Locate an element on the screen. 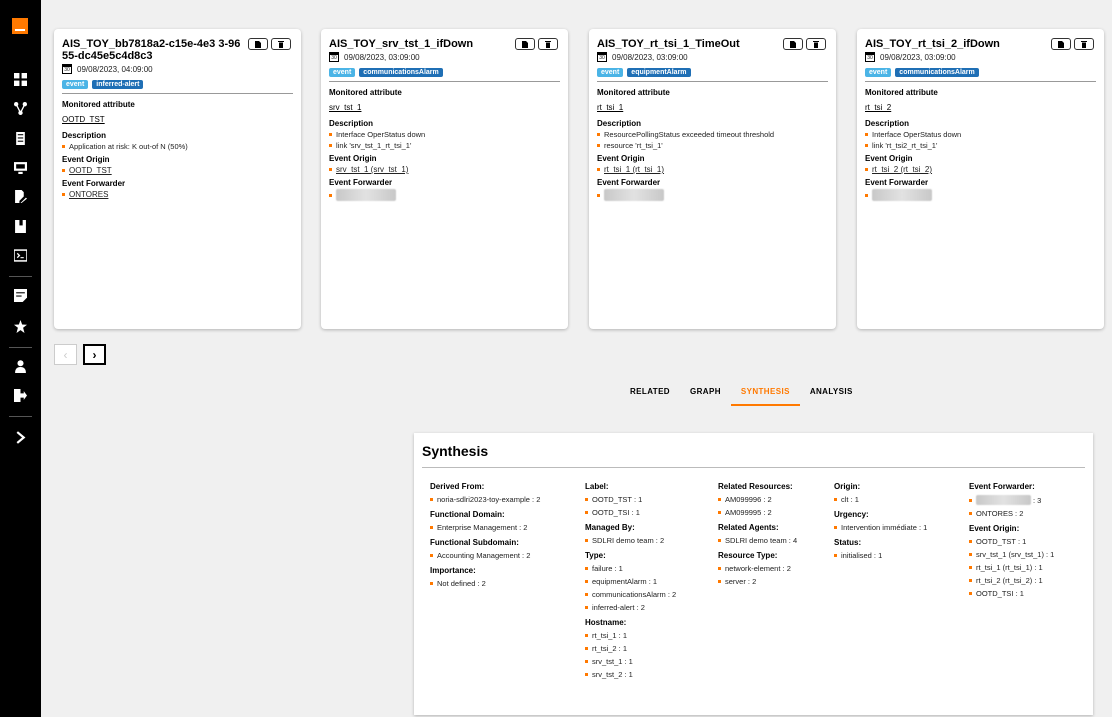  tab-analysis: ANALYSIS is located at coordinates (831, 396).